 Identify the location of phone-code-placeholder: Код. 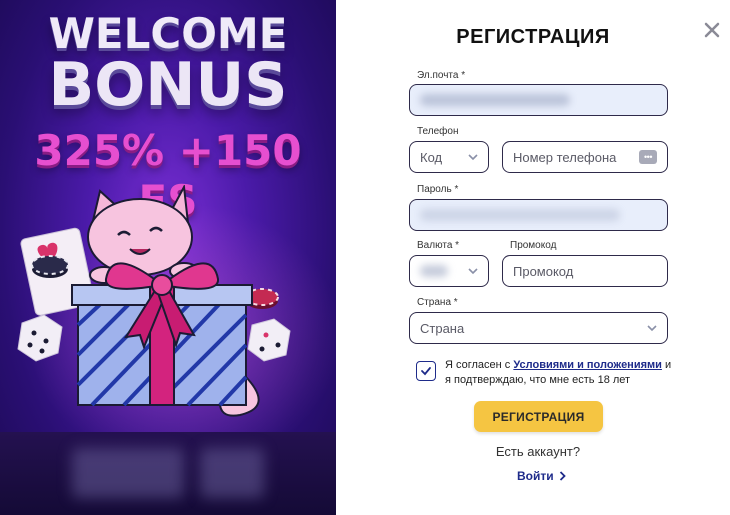
(431, 157).